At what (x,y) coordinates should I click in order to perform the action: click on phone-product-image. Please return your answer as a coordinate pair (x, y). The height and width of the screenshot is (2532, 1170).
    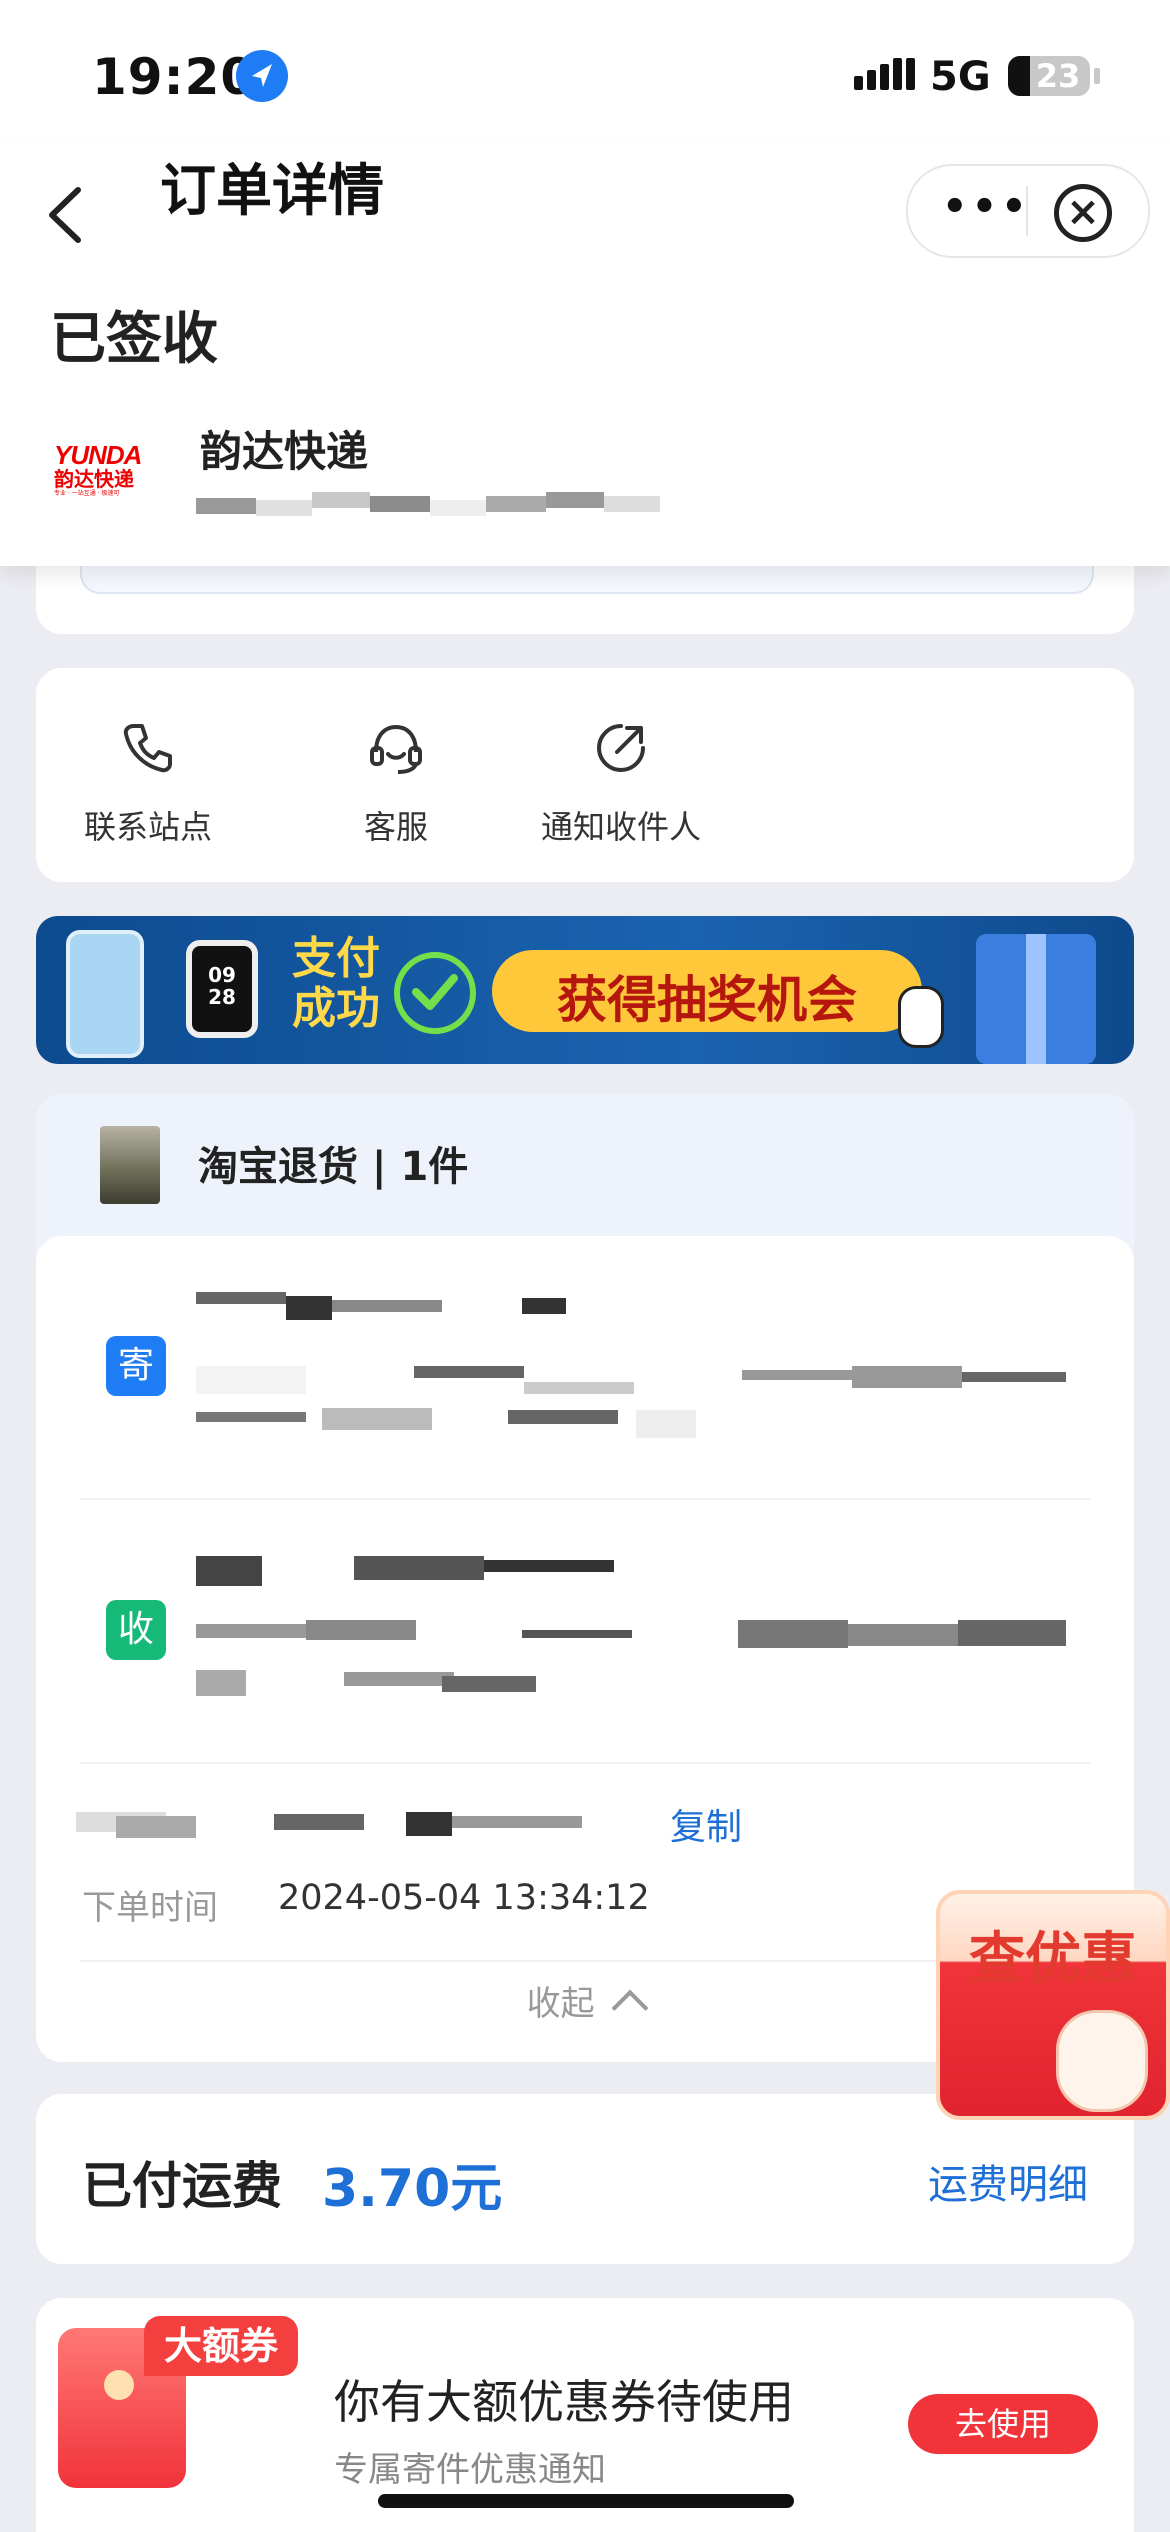
    Looking at the image, I should click on (105, 994).